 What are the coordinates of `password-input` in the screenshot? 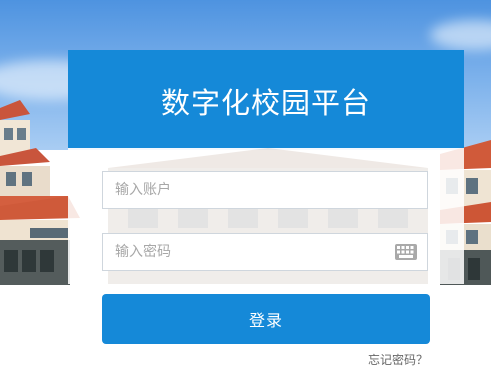 It's located at (265, 252).